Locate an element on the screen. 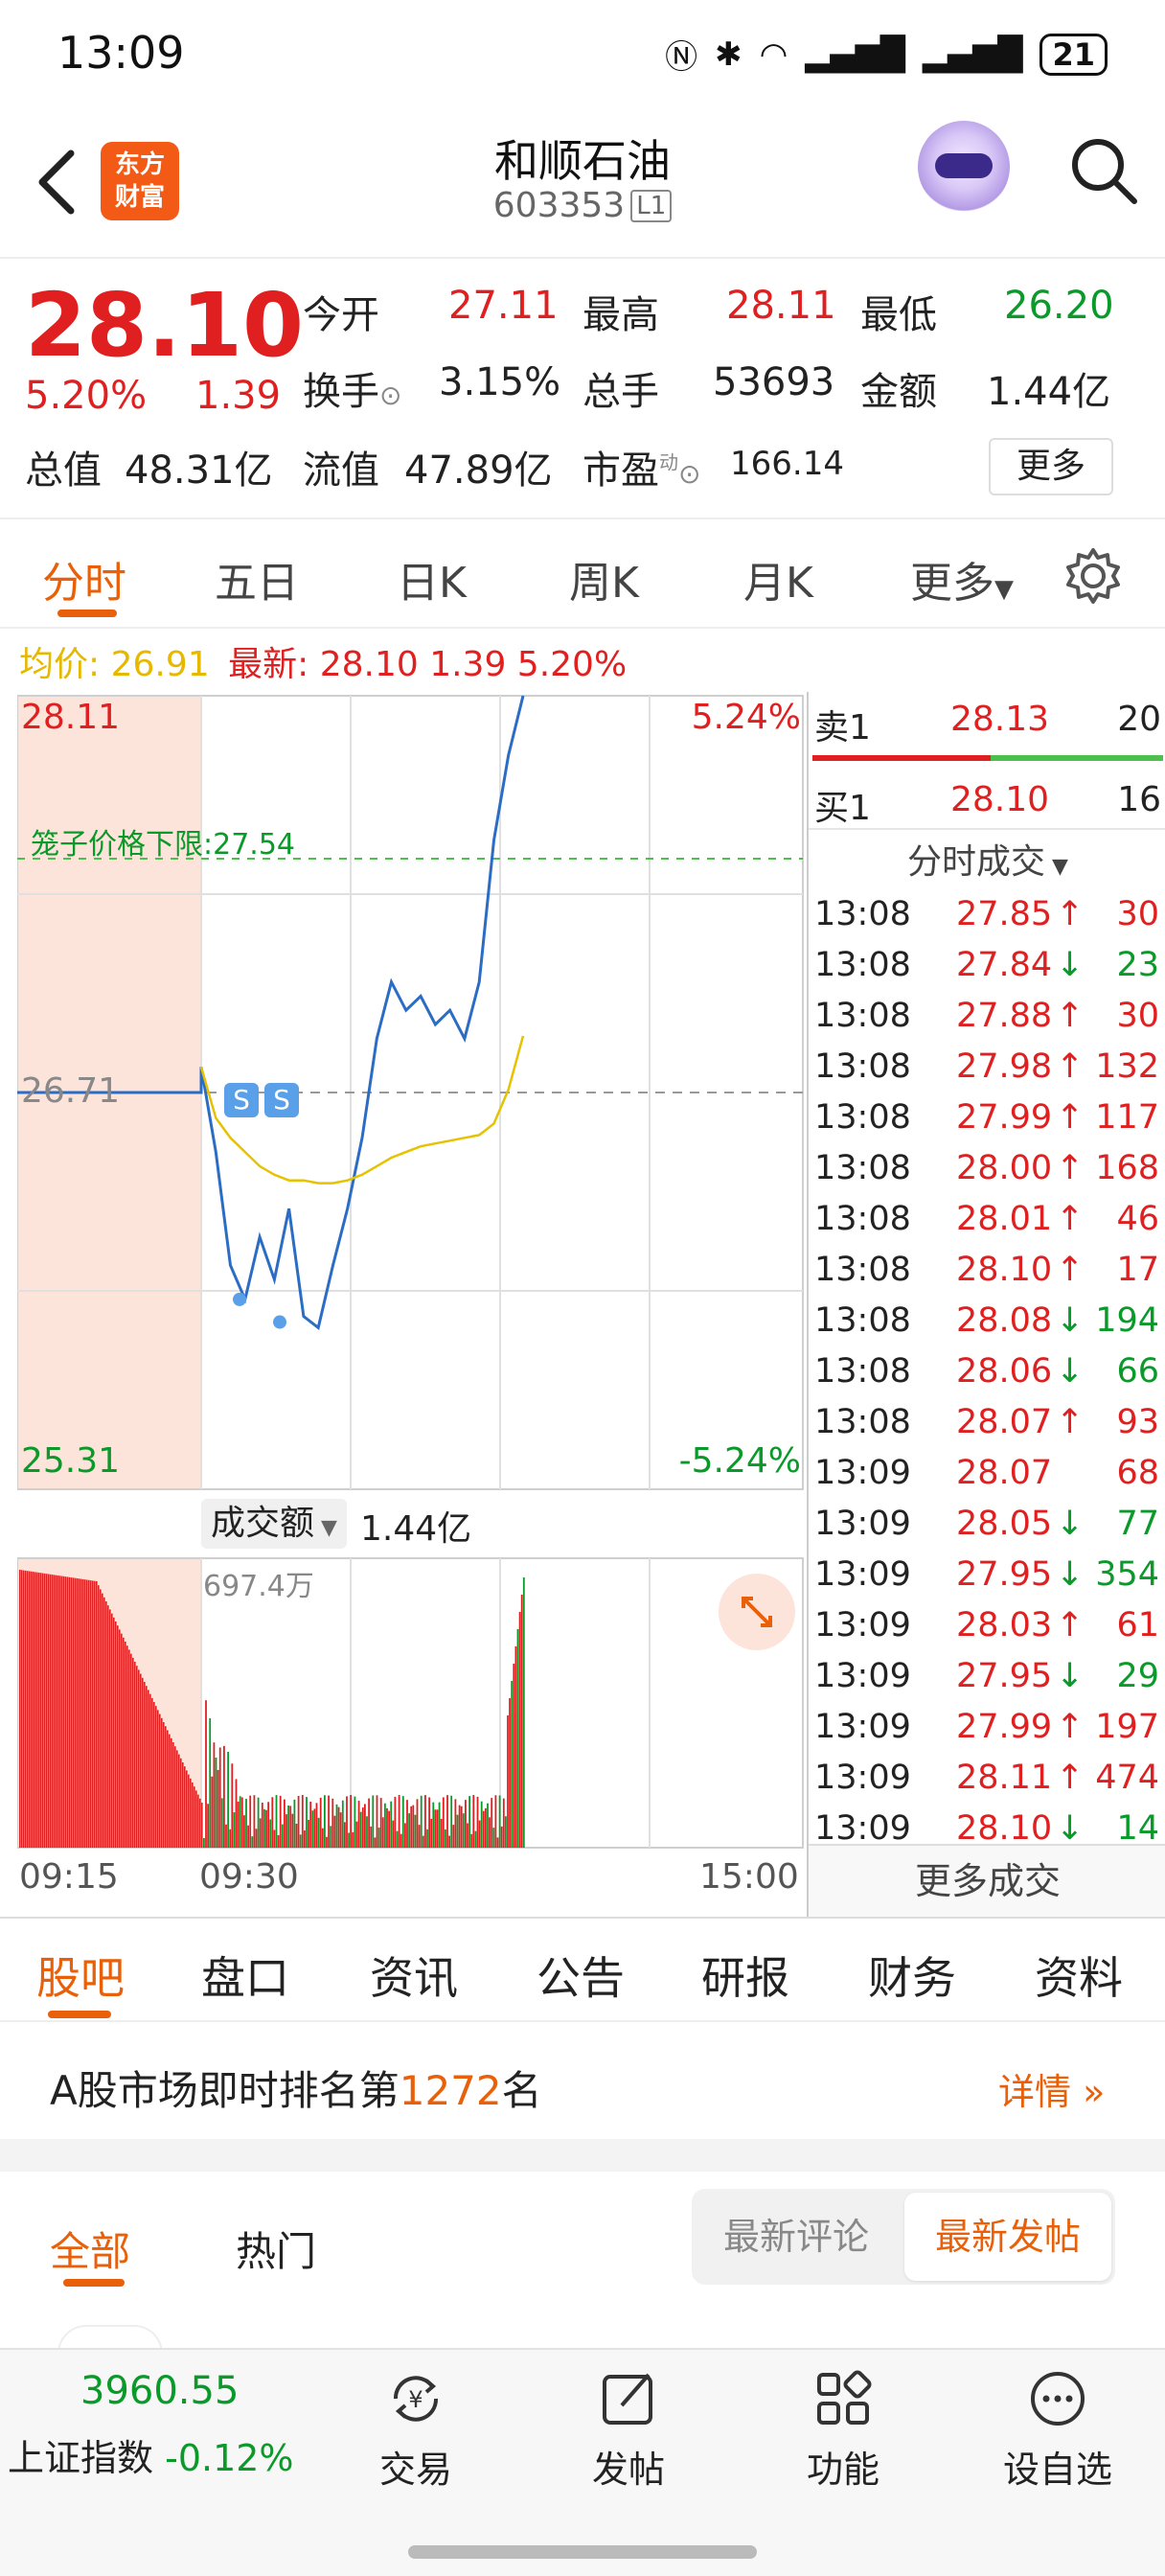 Image resolution: width=1165 pixels, height=2576 pixels. trade-row: 13:09 28.07 68 is located at coordinates (987, 1473).